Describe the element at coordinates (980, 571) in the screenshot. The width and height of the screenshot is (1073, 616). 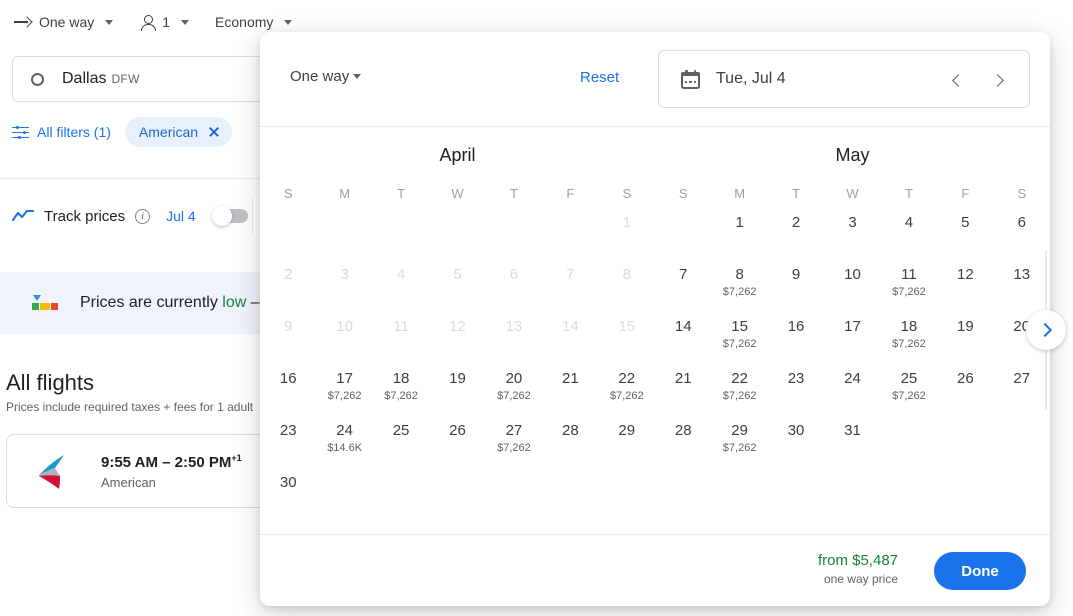
I see `done-button: Done` at that location.